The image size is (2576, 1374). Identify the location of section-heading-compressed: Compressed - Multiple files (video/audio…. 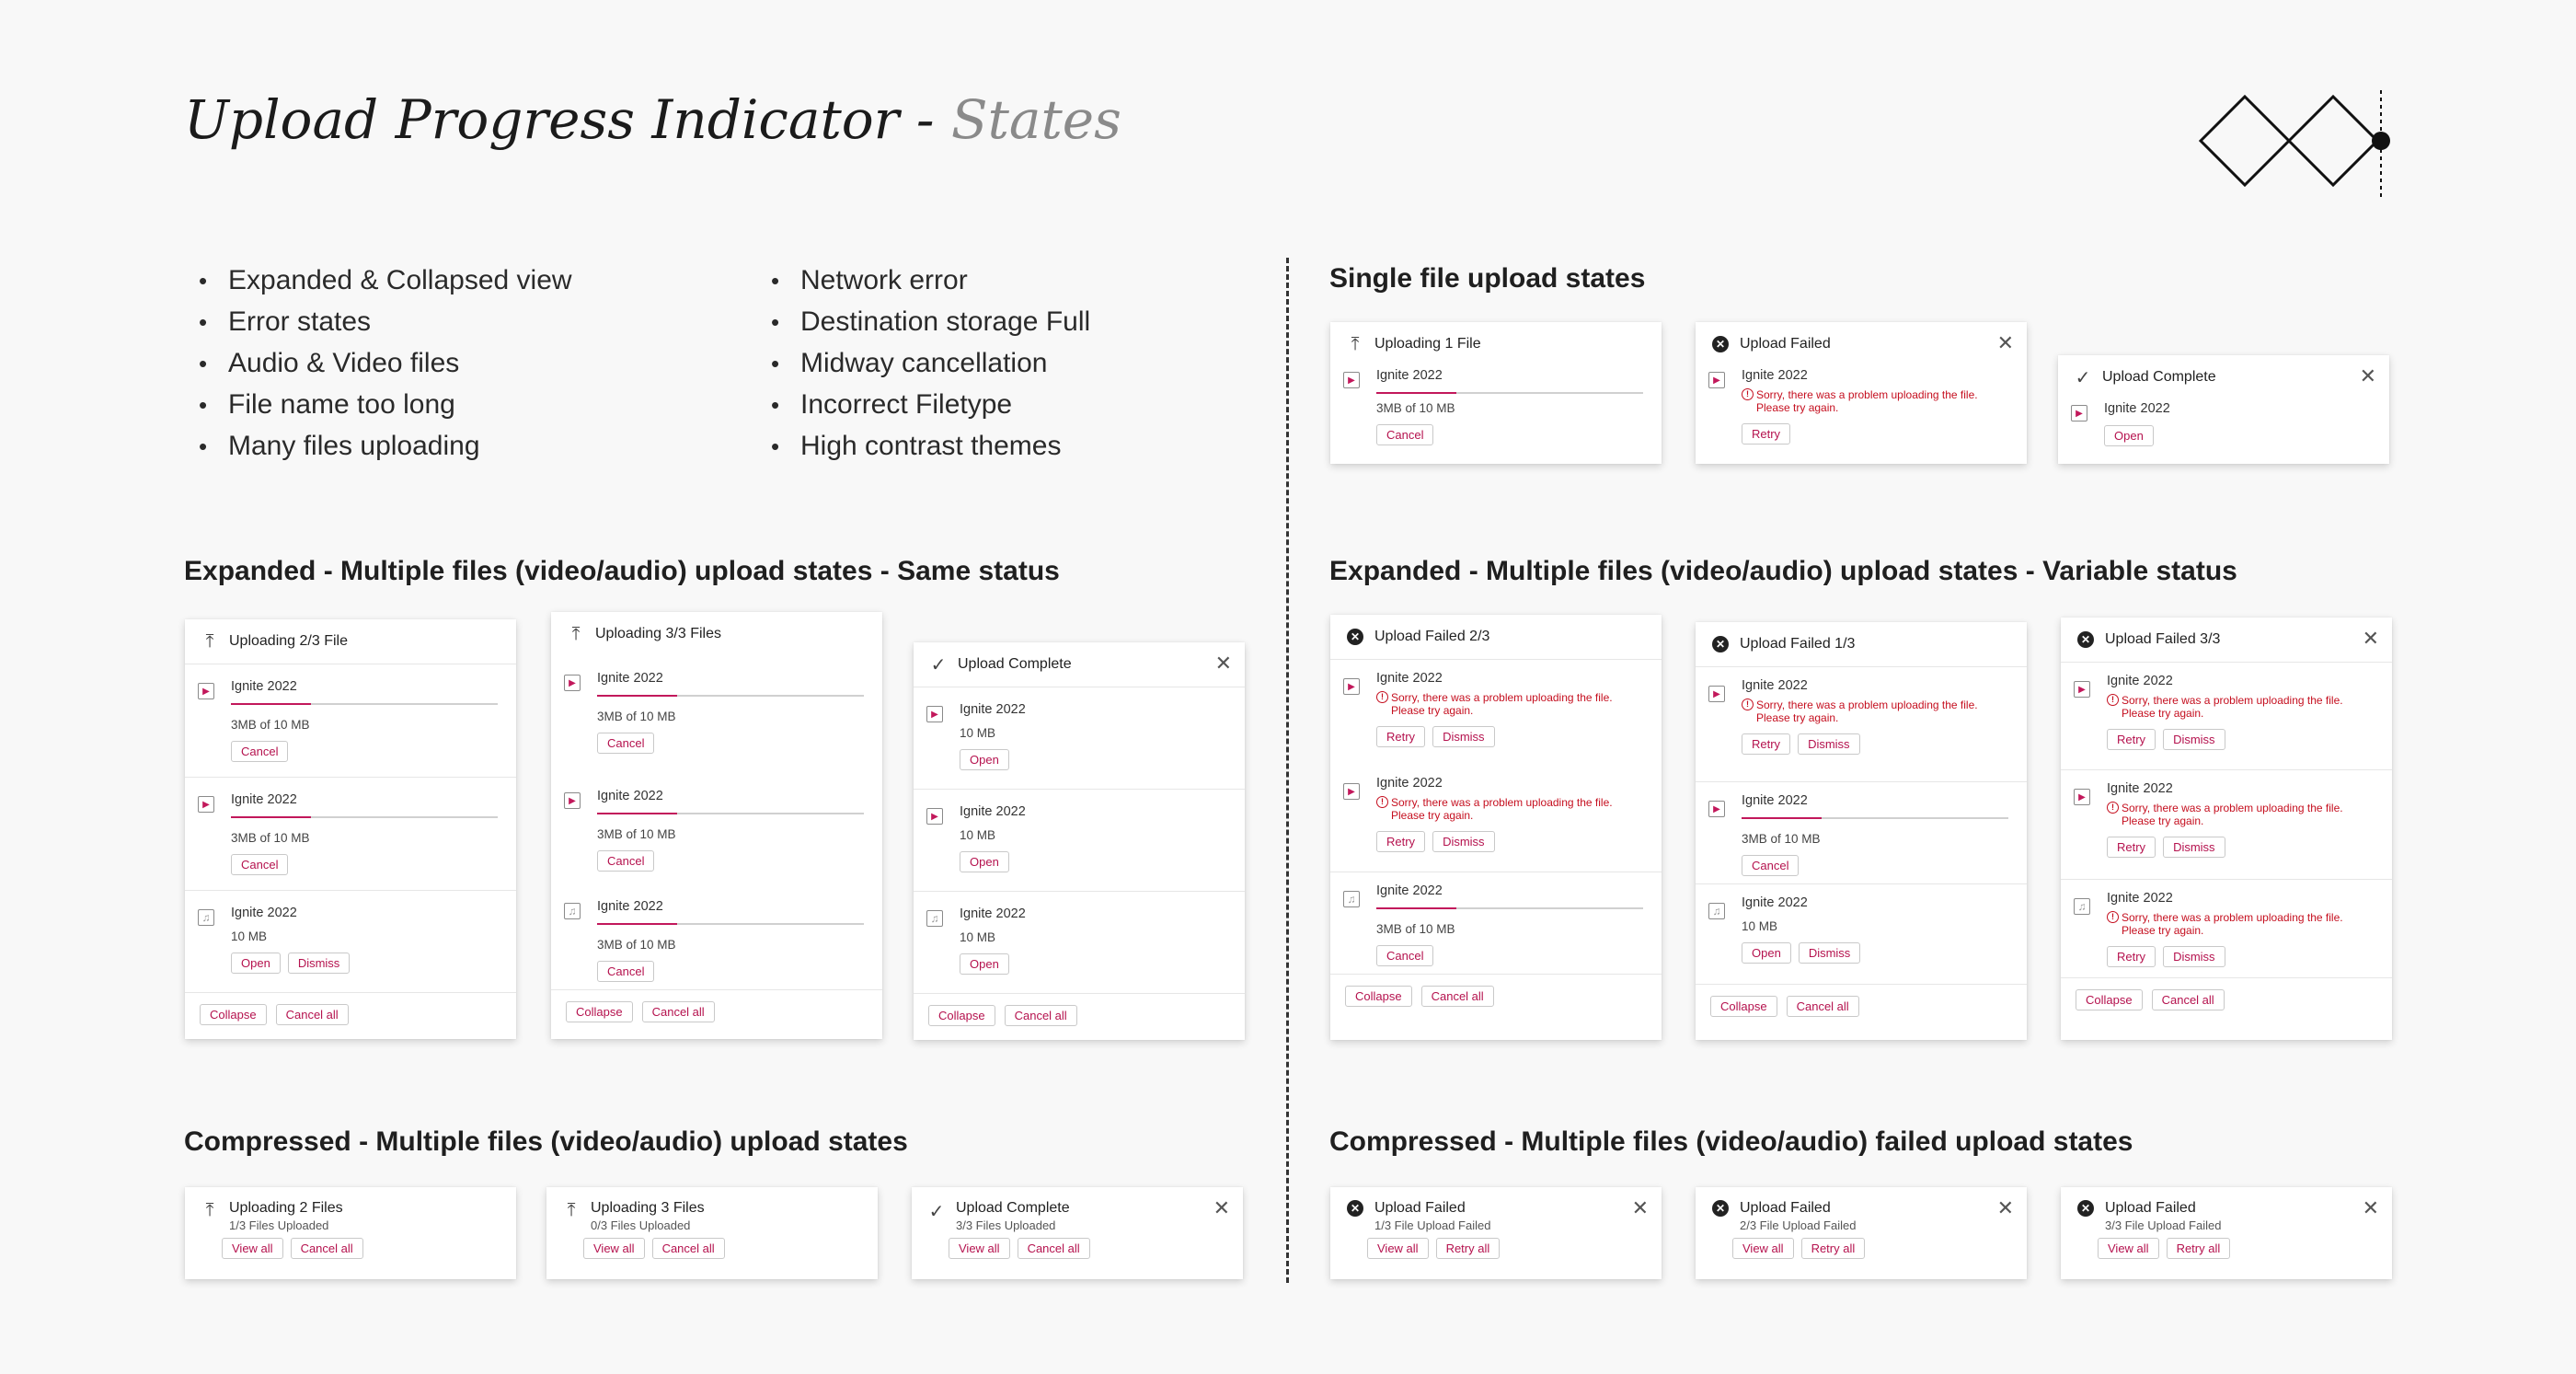
(546, 1142).